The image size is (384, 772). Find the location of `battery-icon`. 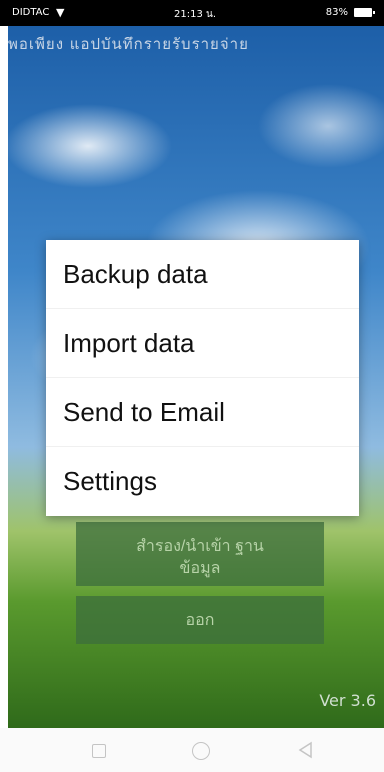

battery-icon is located at coordinates (364, 12).